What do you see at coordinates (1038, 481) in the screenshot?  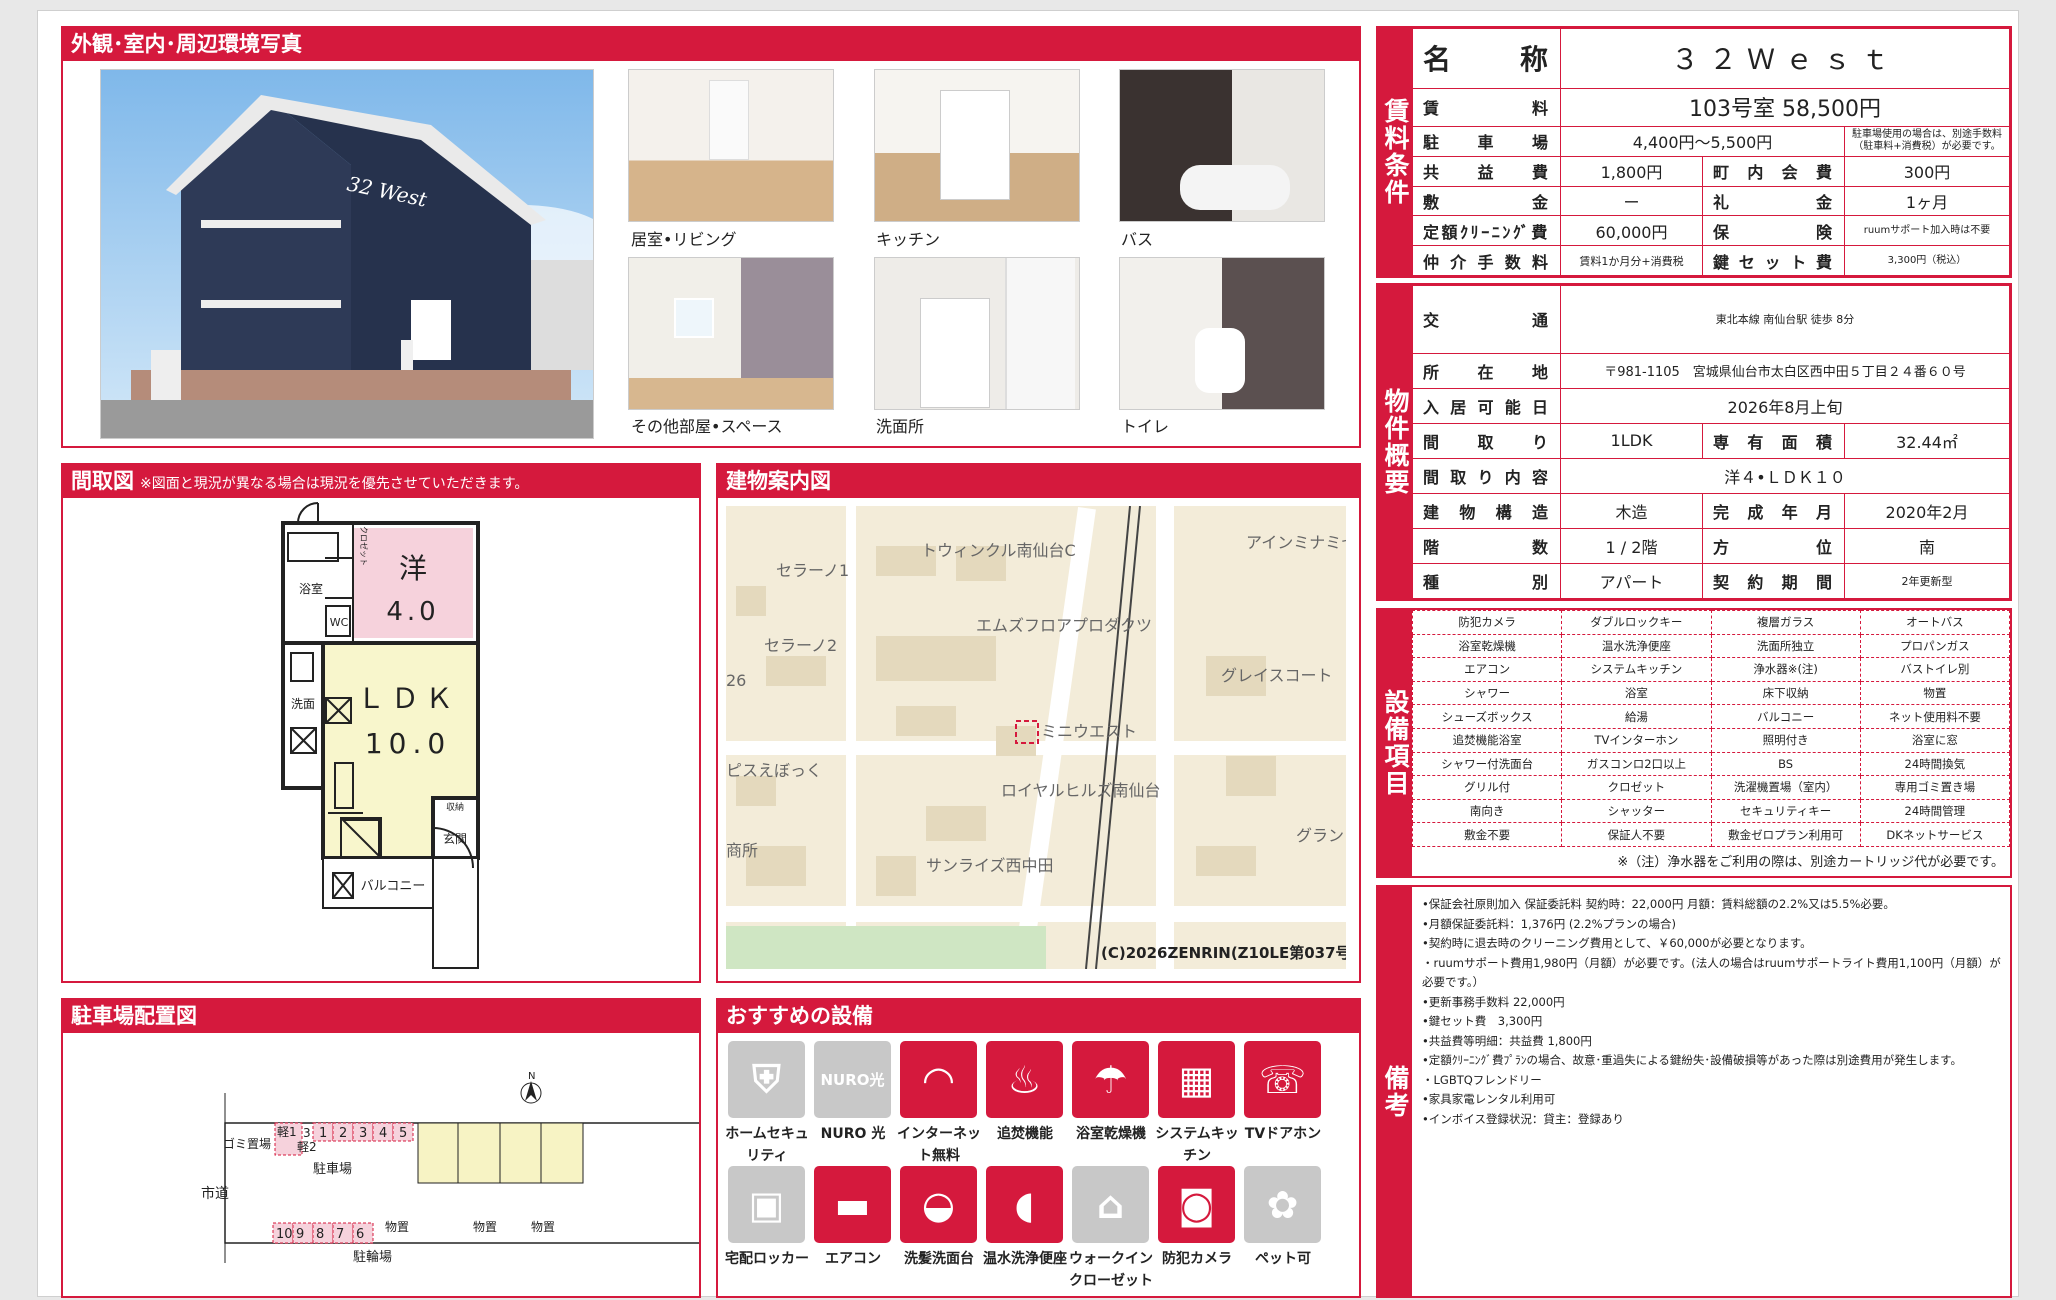 I see `map-title: 建物案内図` at bounding box center [1038, 481].